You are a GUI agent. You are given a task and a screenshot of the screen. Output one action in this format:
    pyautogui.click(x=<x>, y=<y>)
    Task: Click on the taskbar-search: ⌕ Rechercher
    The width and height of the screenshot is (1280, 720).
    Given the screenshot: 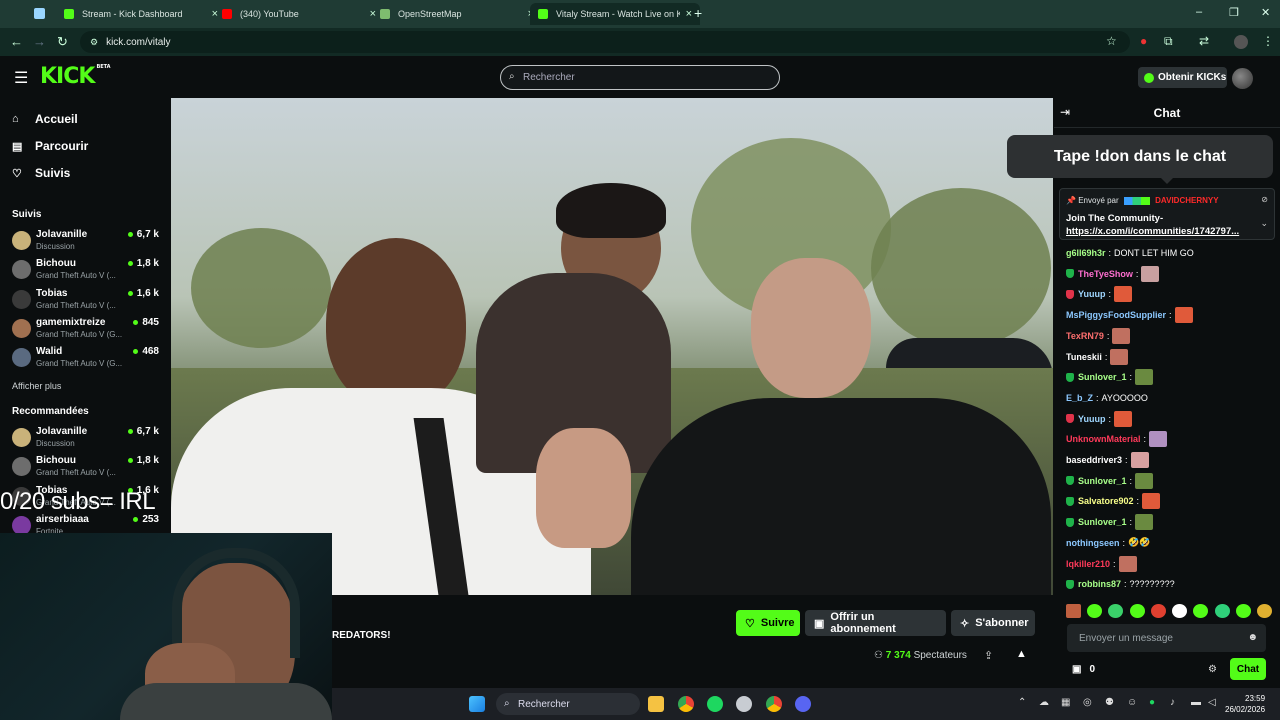 What is the action you would take?
    pyautogui.click(x=568, y=704)
    